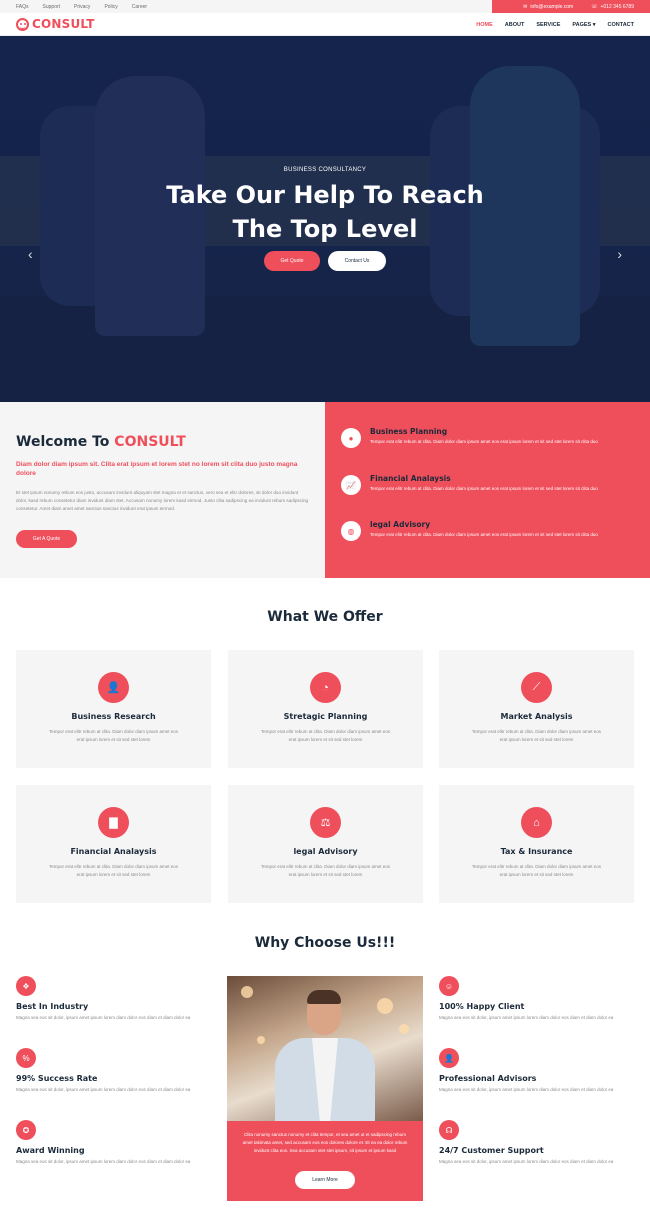  I want to click on contact-us-button: Contact Us, so click(357, 261).